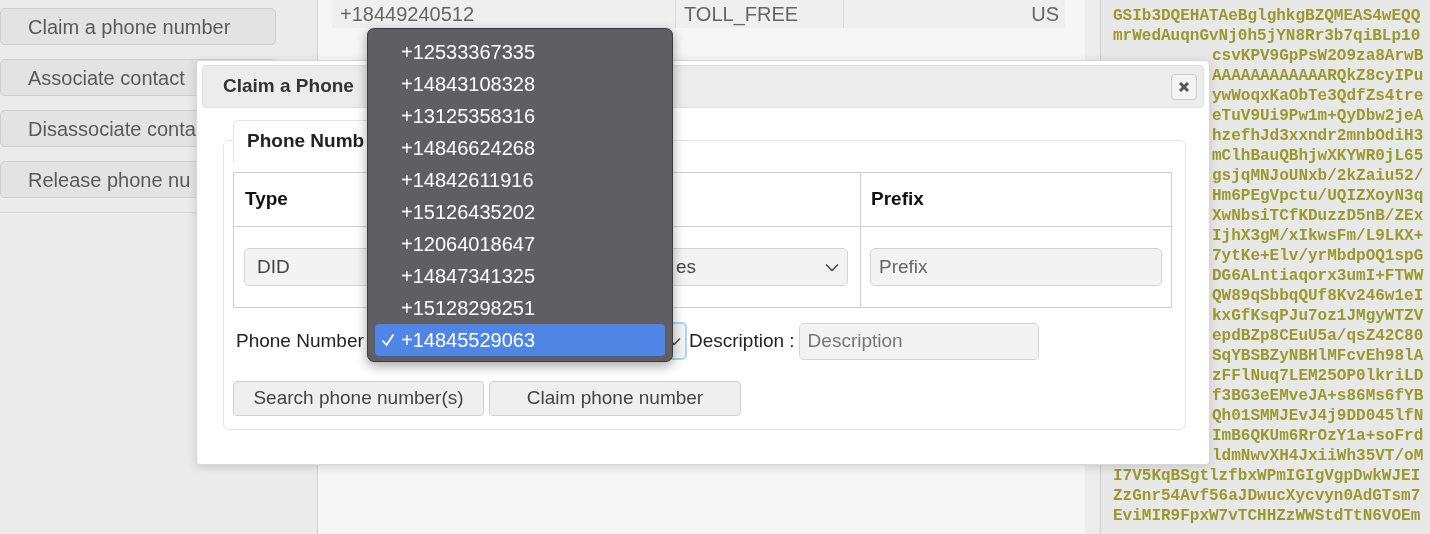  Describe the element at coordinates (1267, 36) in the screenshot. I see `code-line: mrWedAuqnGvNj0h5jYN8Rr3b7qiBLp10` at that location.